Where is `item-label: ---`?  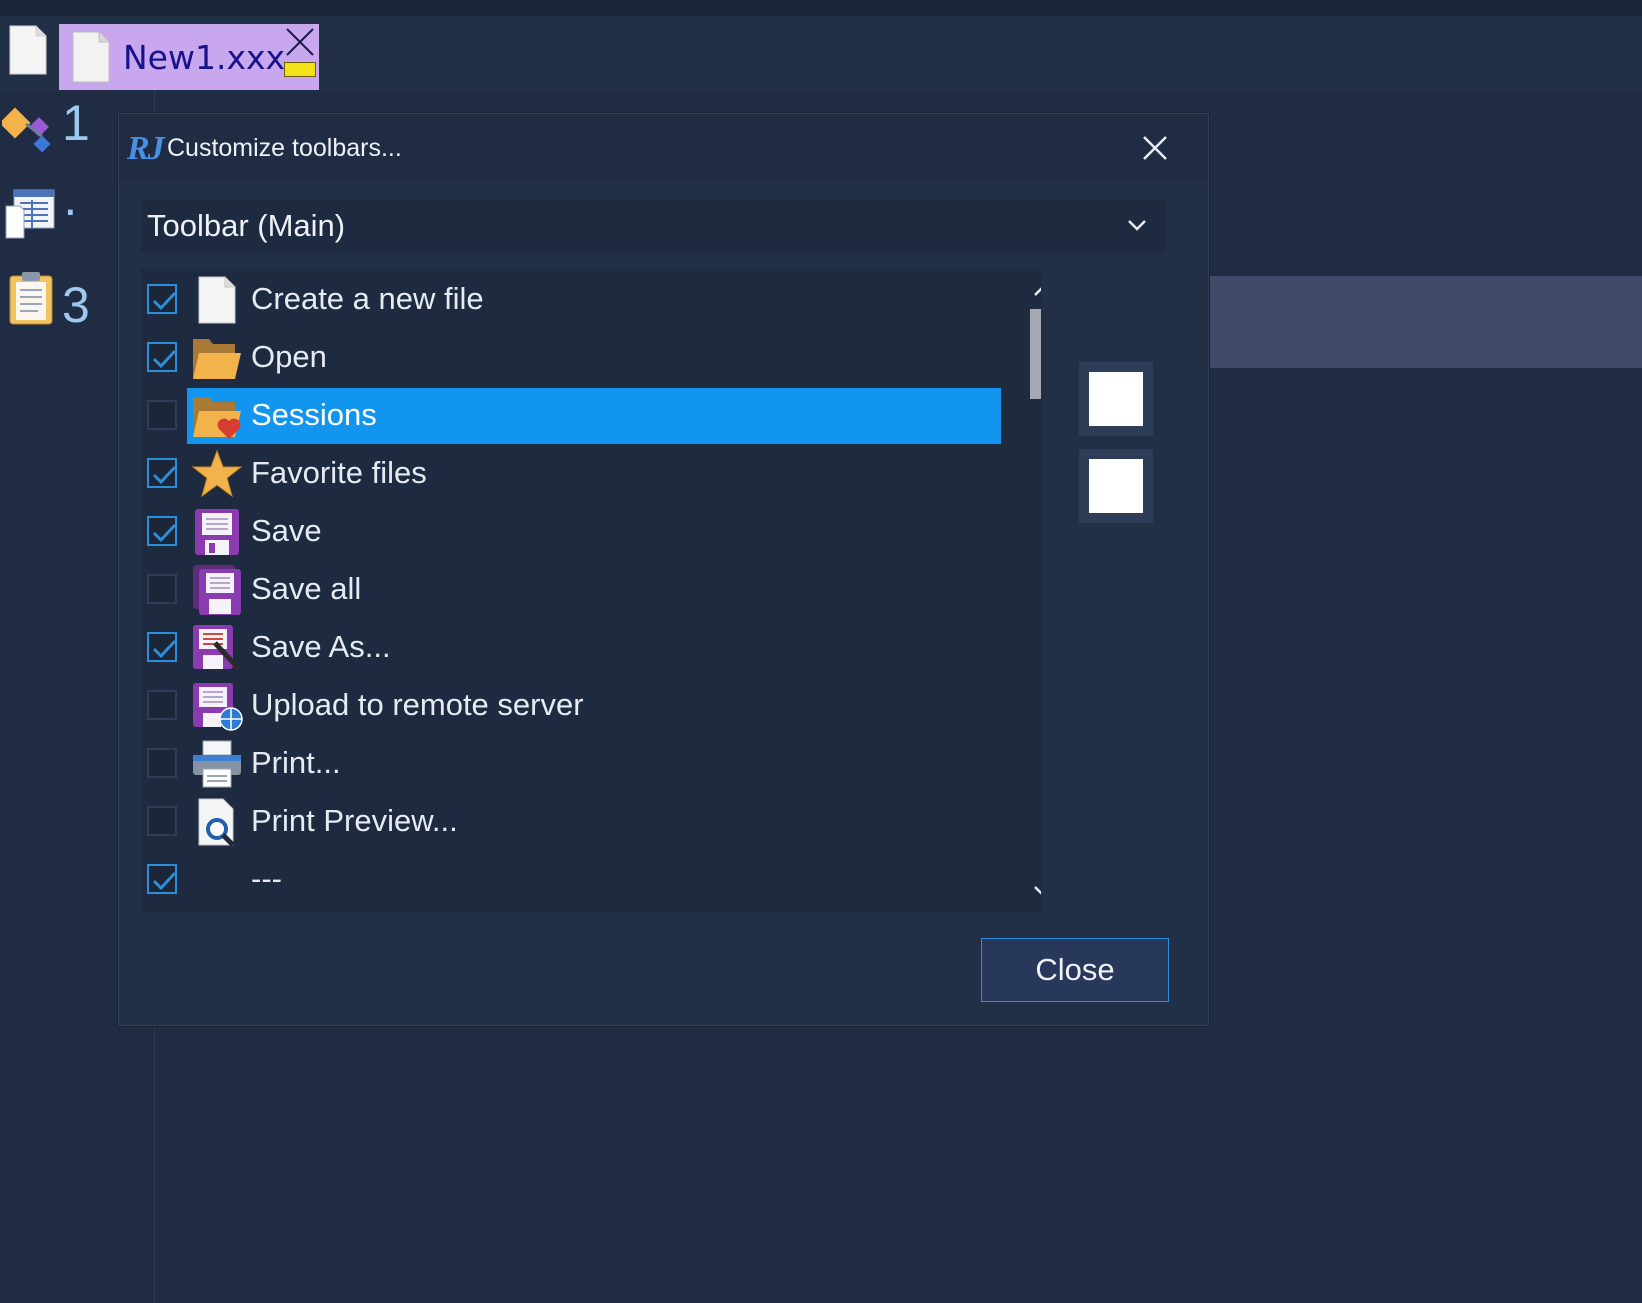 item-label: --- is located at coordinates (266, 878).